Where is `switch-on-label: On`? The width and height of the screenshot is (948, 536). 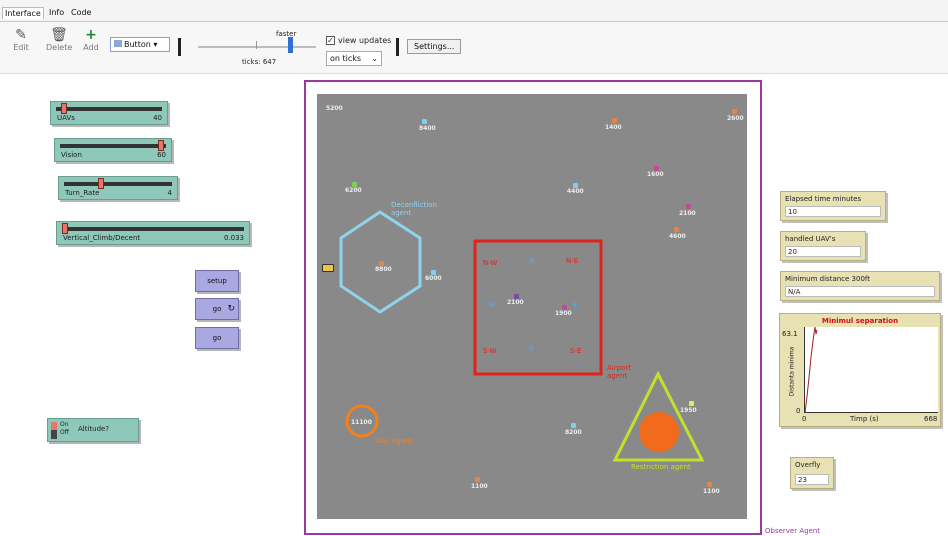
switch-on-label: On is located at coordinates (64, 424).